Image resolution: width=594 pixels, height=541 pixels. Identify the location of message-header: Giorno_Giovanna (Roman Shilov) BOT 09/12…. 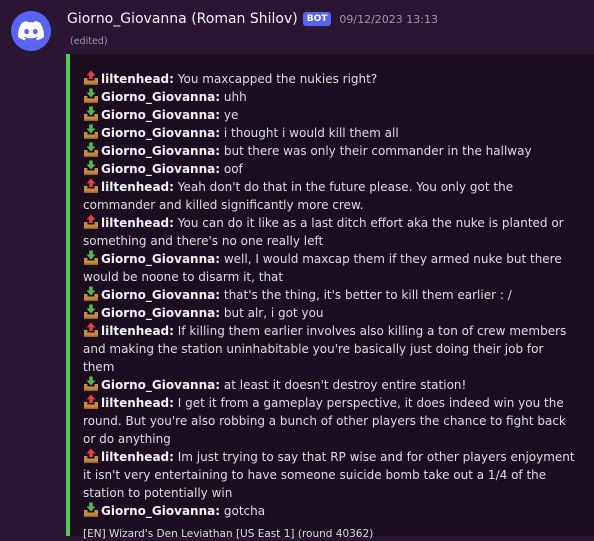
(252, 19).